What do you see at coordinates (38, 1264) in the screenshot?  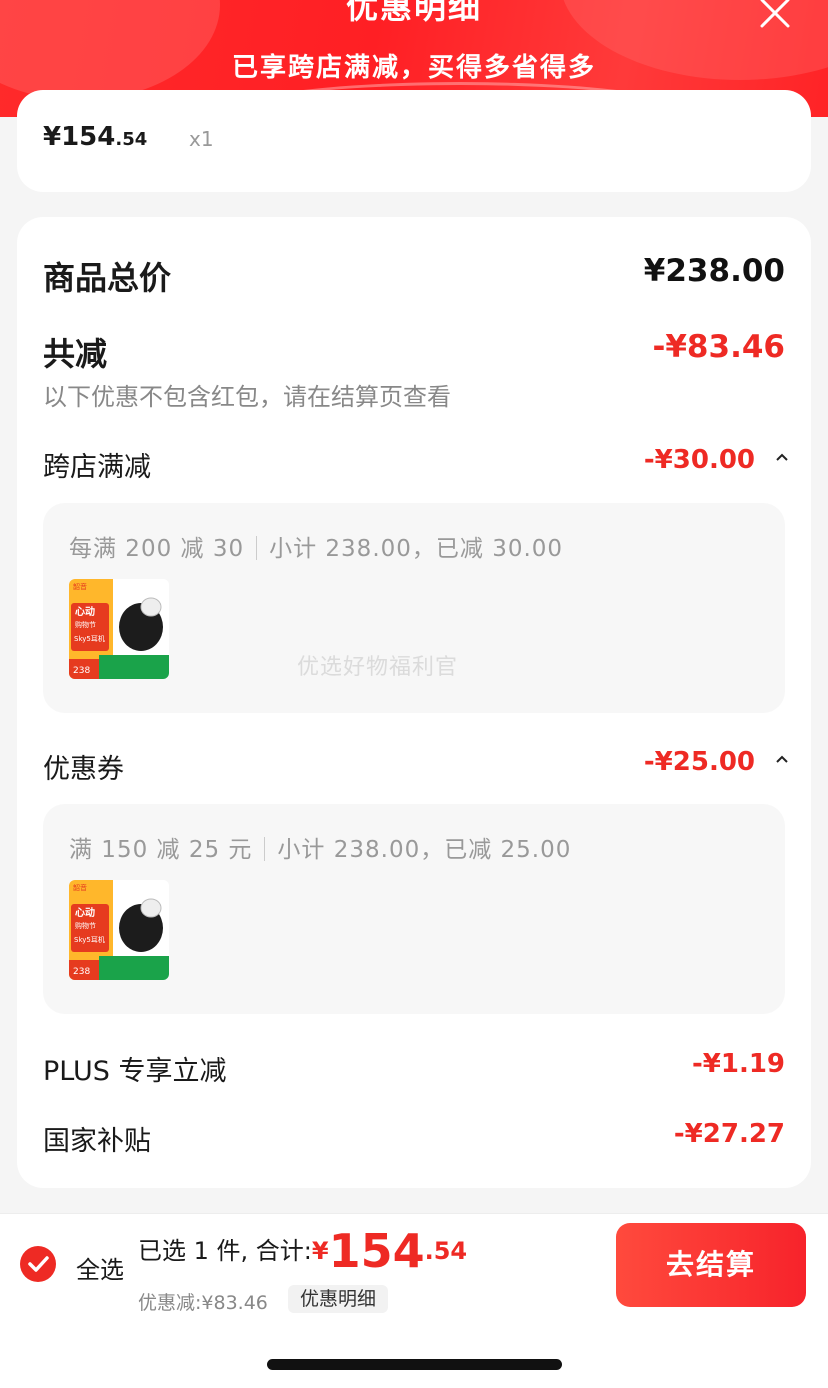 I see `select-all-checkbox` at bounding box center [38, 1264].